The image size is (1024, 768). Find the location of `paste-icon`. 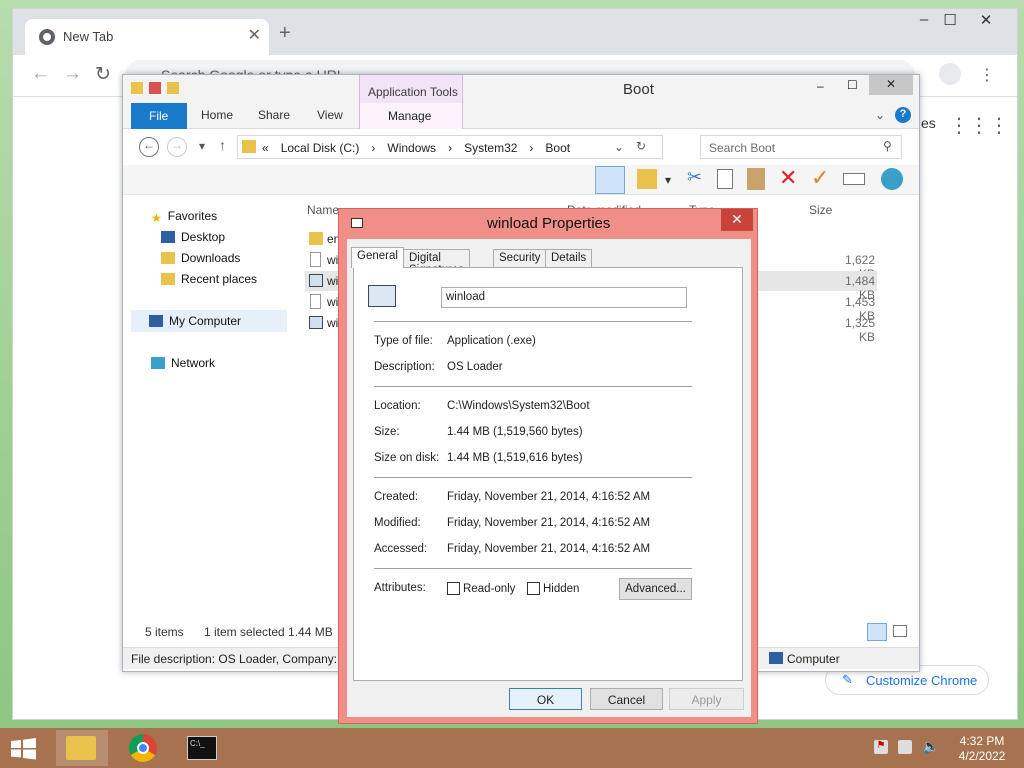

paste-icon is located at coordinates (756, 179).